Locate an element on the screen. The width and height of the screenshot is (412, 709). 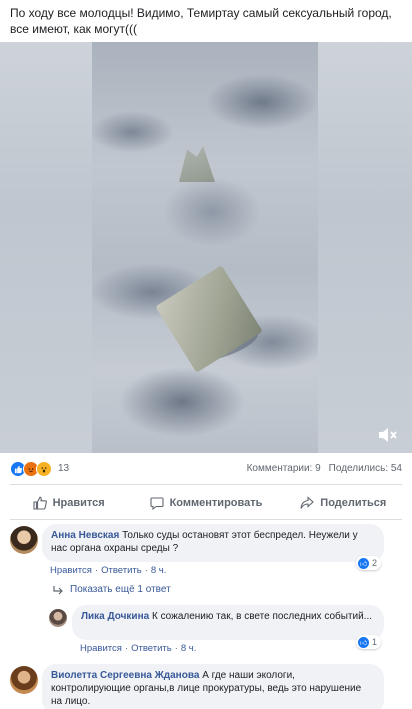
comment-author: Виолетта Сергеевна Жданова is located at coordinates (125, 675).